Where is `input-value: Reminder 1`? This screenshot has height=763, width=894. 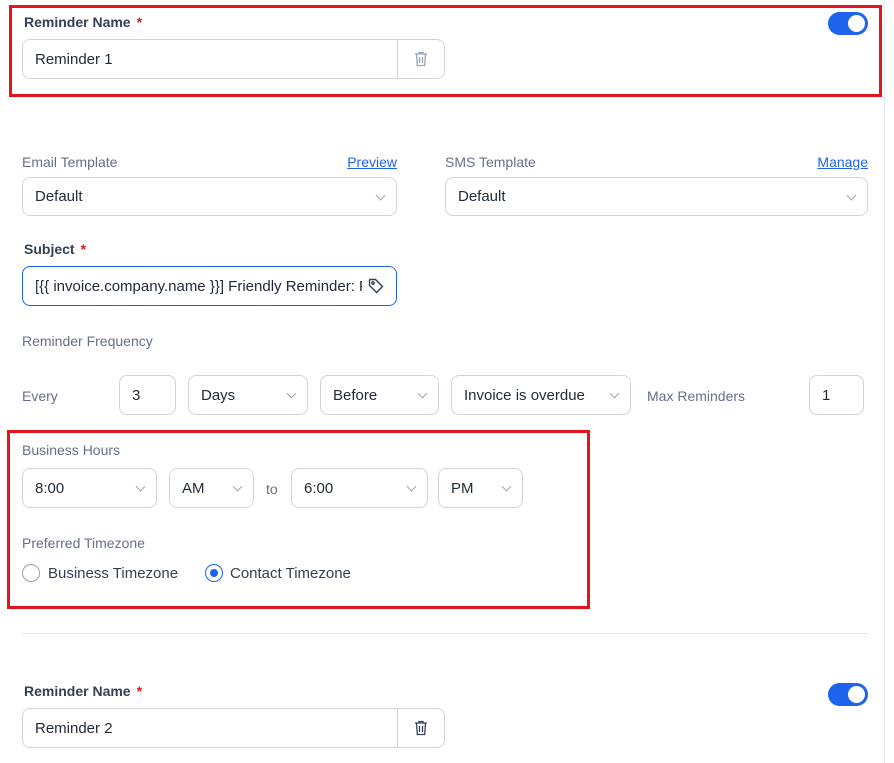
input-value: Reminder 1 is located at coordinates (74, 59).